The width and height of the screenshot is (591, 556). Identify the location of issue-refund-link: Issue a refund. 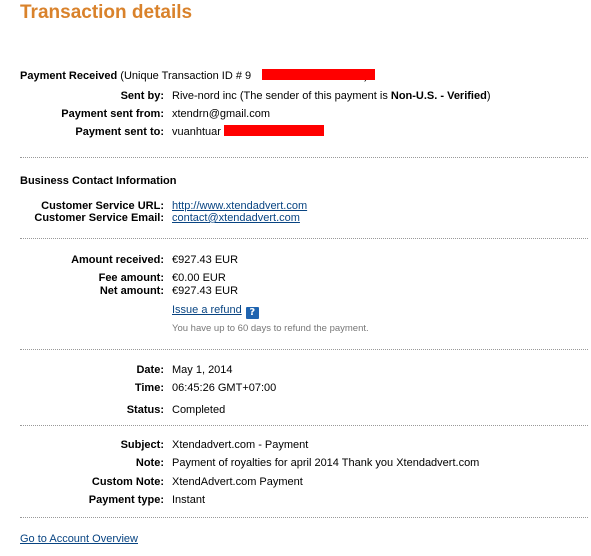
(207, 310).